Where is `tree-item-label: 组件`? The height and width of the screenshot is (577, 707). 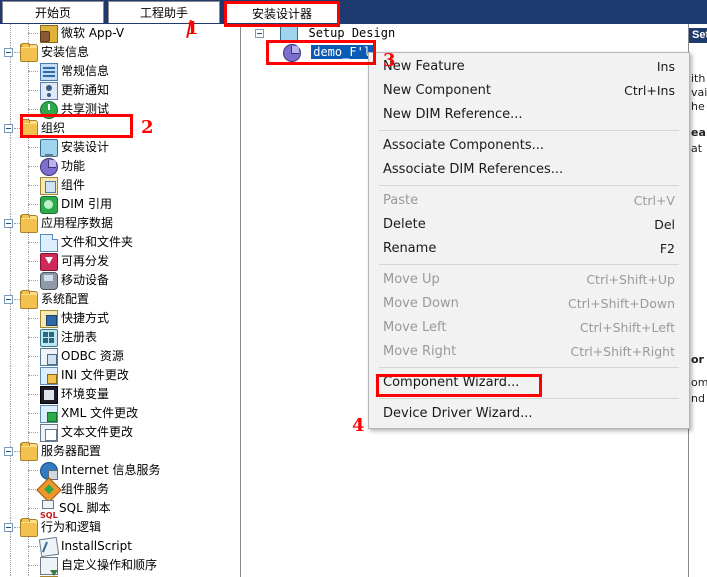
tree-item-label: 组件 is located at coordinates (73, 185).